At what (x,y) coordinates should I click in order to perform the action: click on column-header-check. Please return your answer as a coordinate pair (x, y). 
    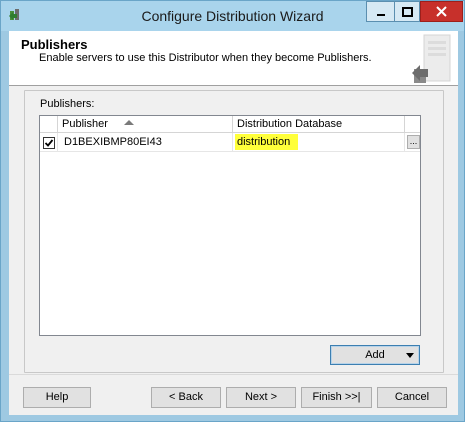
    Looking at the image, I should click on (49, 124).